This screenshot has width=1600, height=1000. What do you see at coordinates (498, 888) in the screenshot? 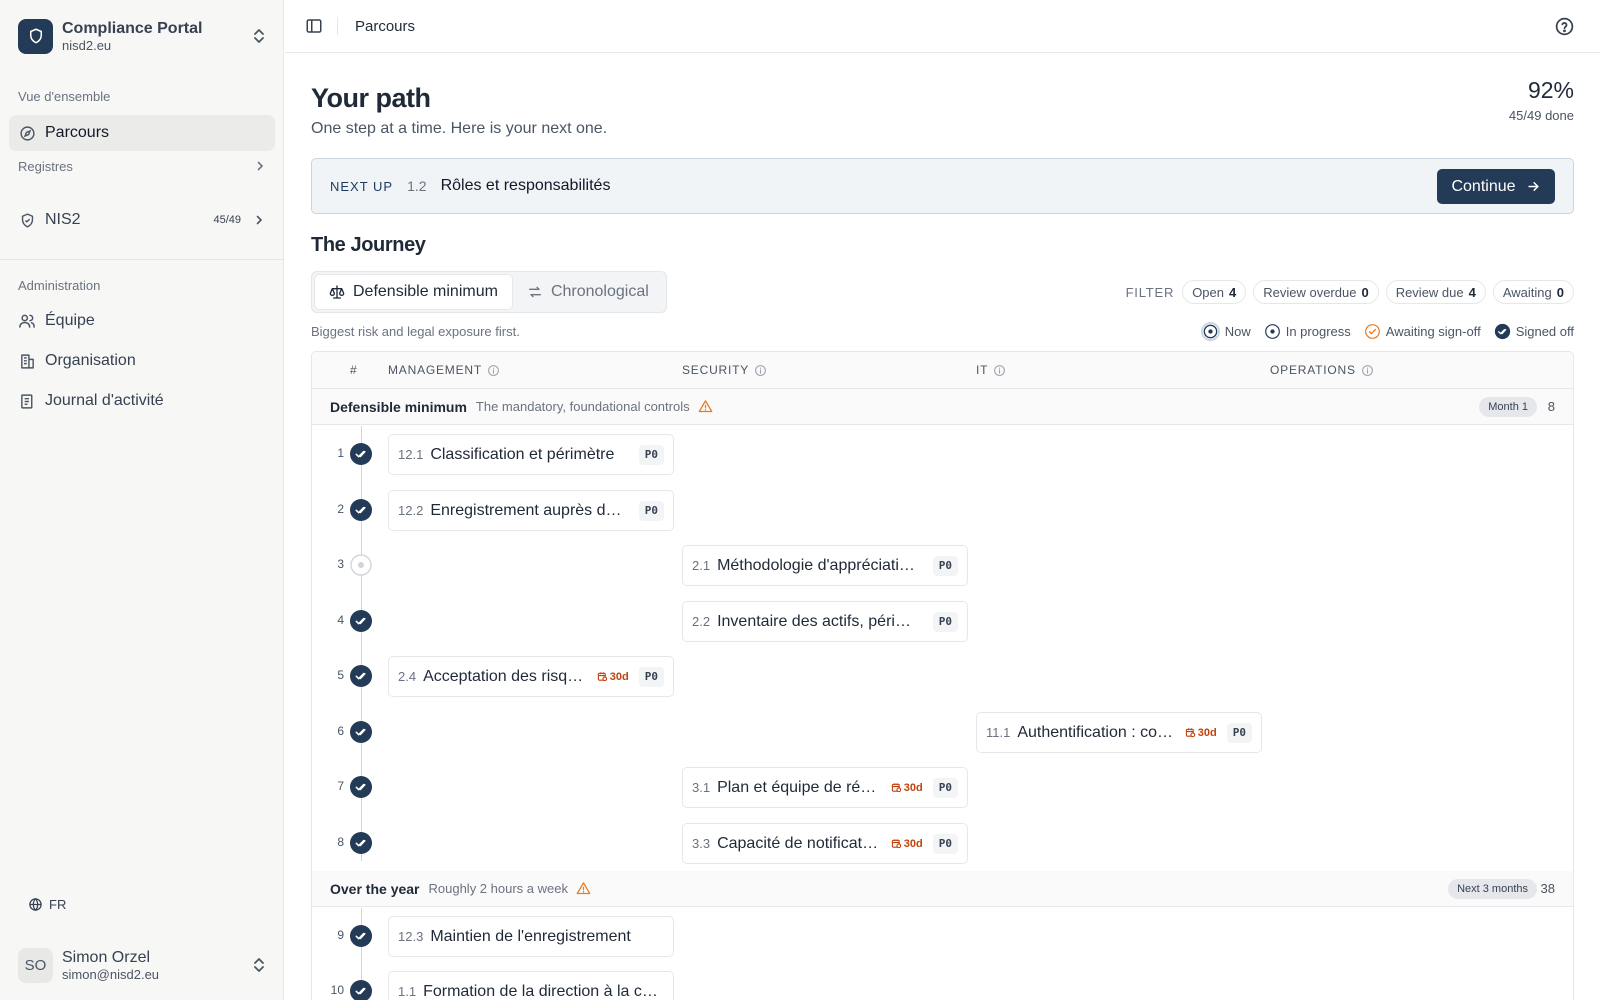
I see `group-description: Roughly 2 hours a week` at bounding box center [498, 888].